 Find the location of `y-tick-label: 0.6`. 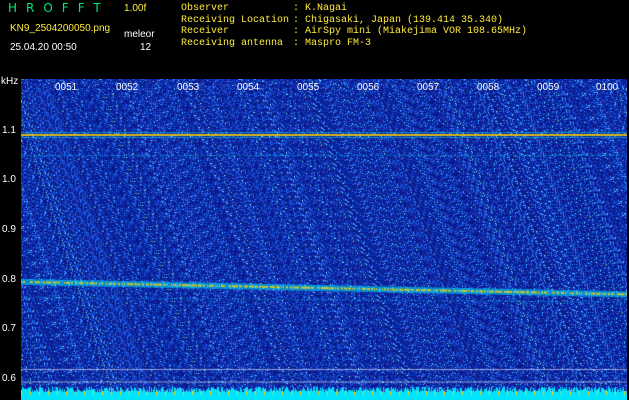

y-tick-label: 0.6 is located at coordinates (9, 378).